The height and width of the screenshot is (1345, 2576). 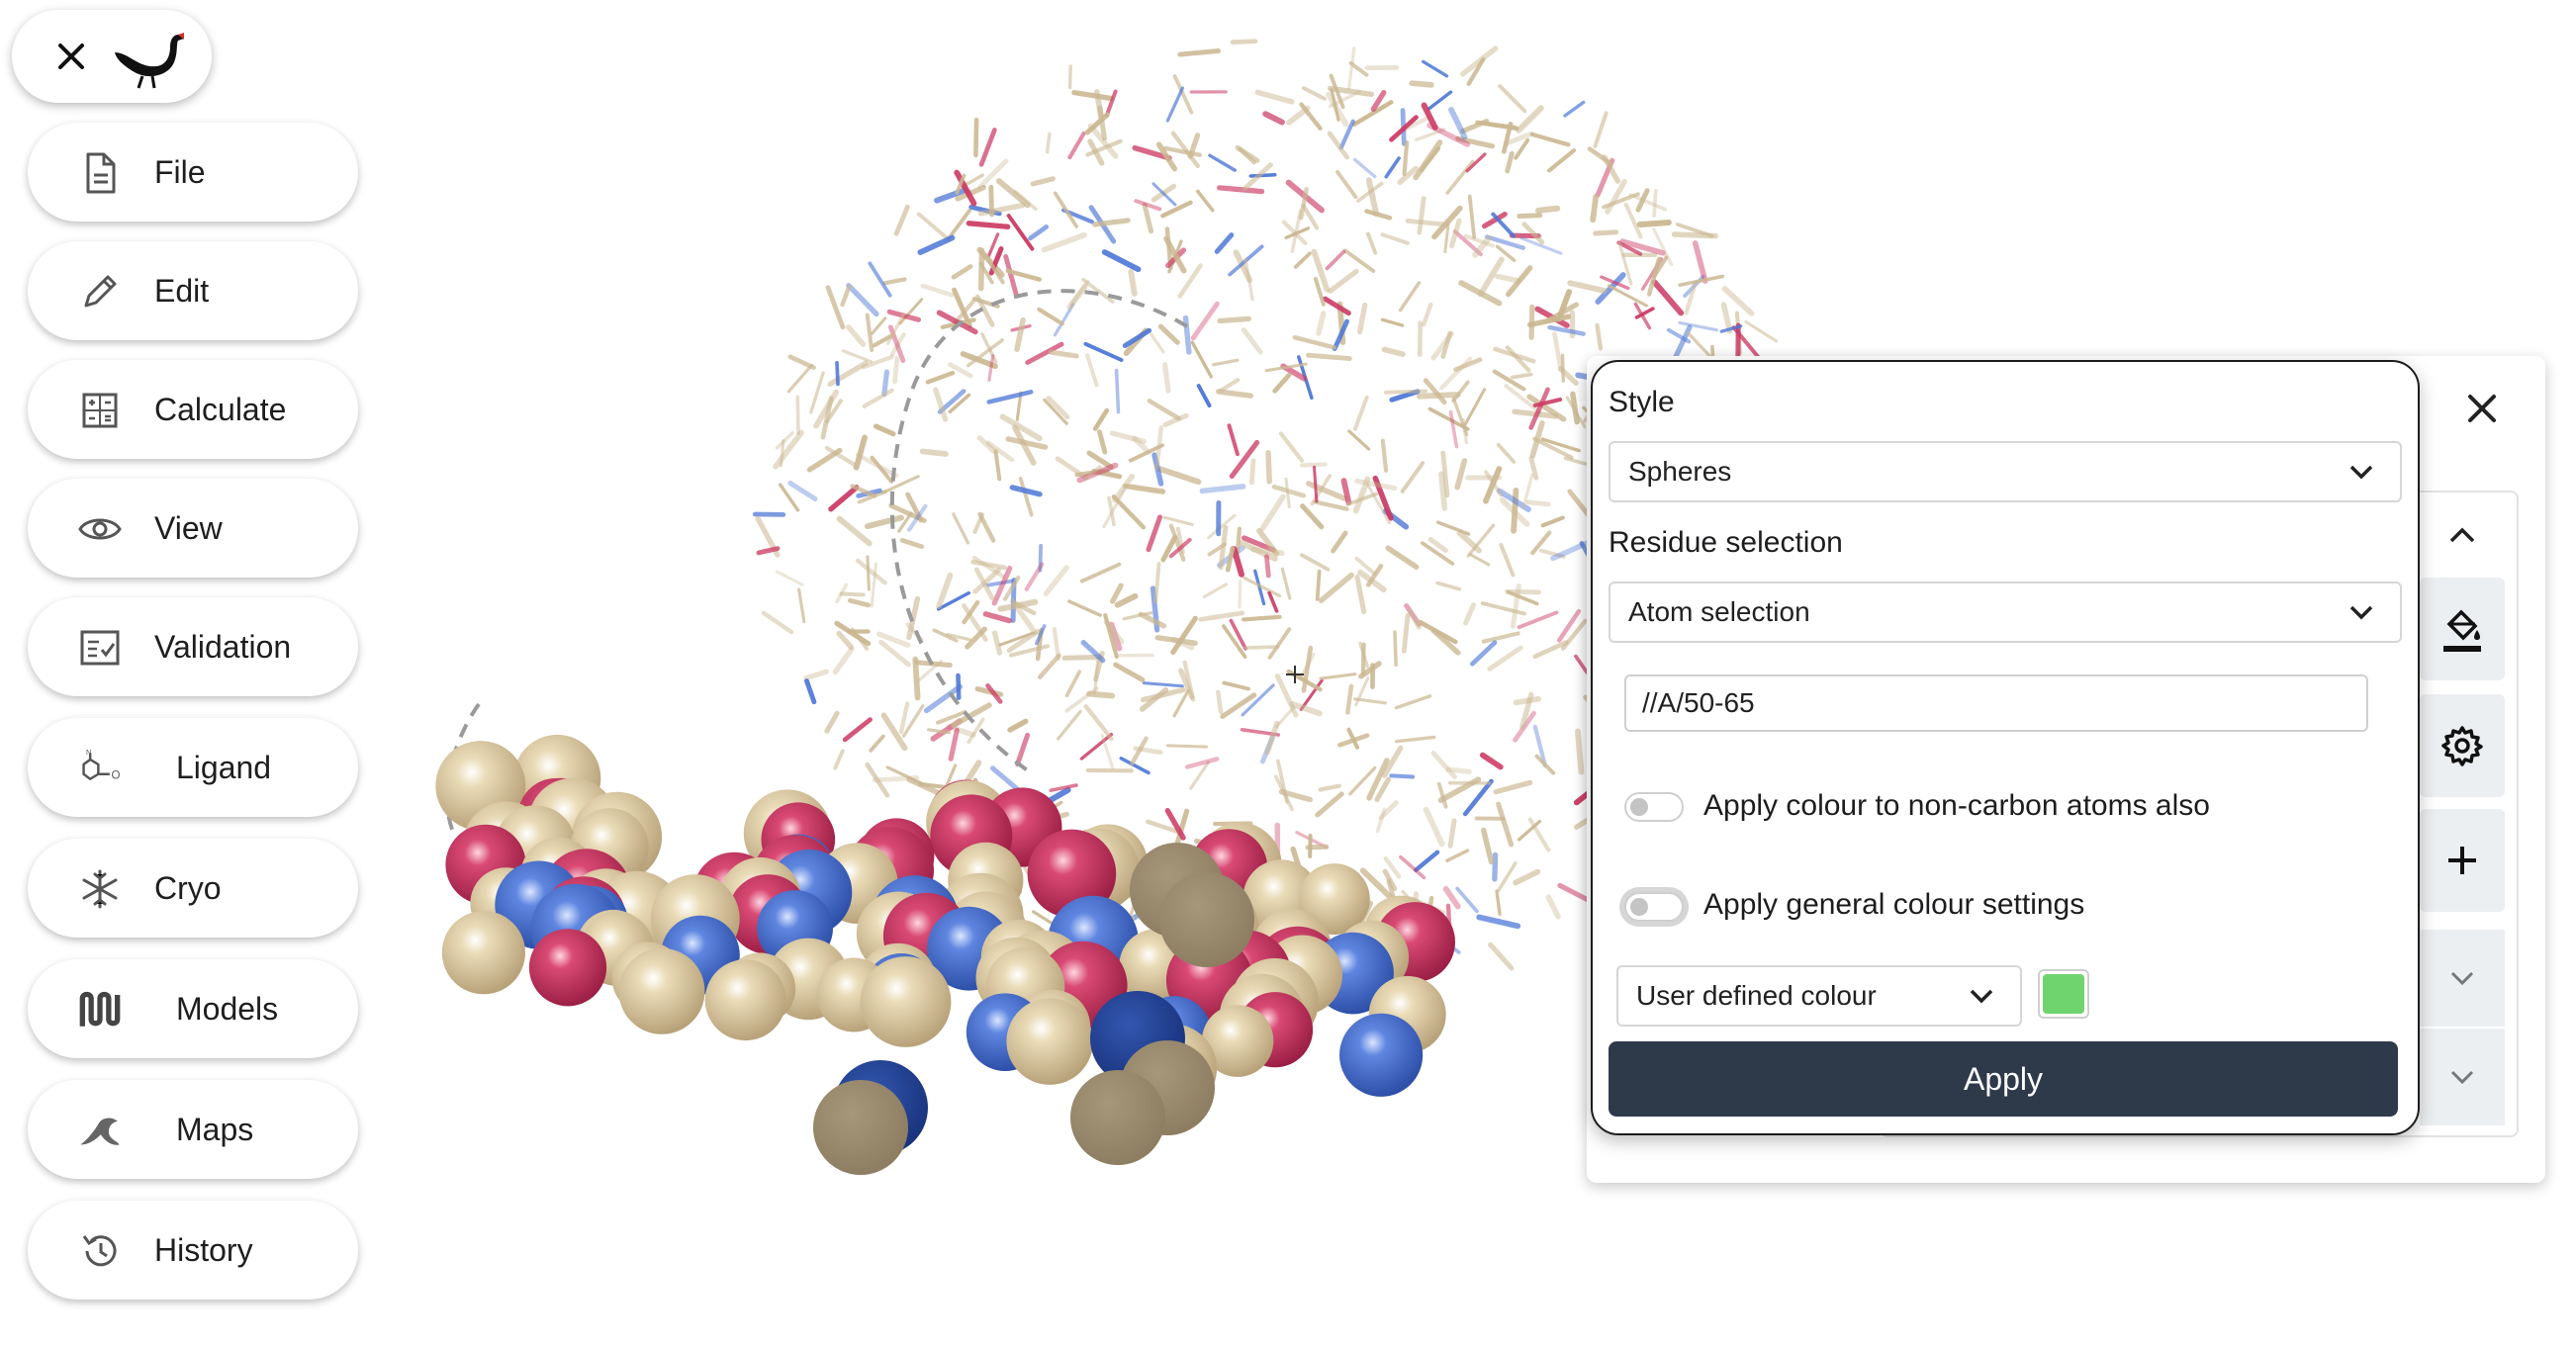 What do you see at coordinates (193, 888) in the screenshot?
I see `menu-cryo-button: Cryo` at bounding box center [193, 888].